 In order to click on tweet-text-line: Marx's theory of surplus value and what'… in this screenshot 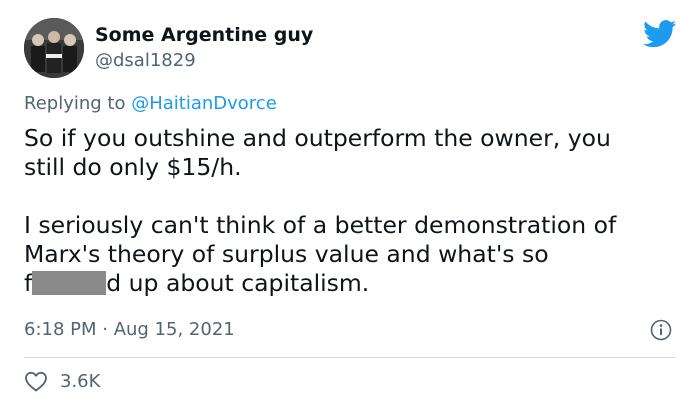, I will do `click(286, 254)`.